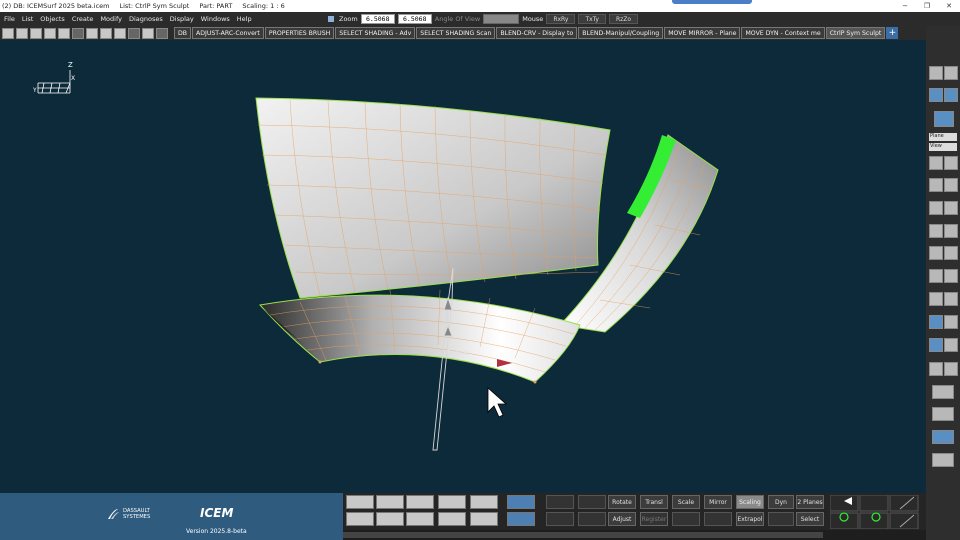 This screenshot has width=960, height=540. Describe the element at coordinates (718, 502) in the screenshot. I see `mirror-button: Mirror` at that location.